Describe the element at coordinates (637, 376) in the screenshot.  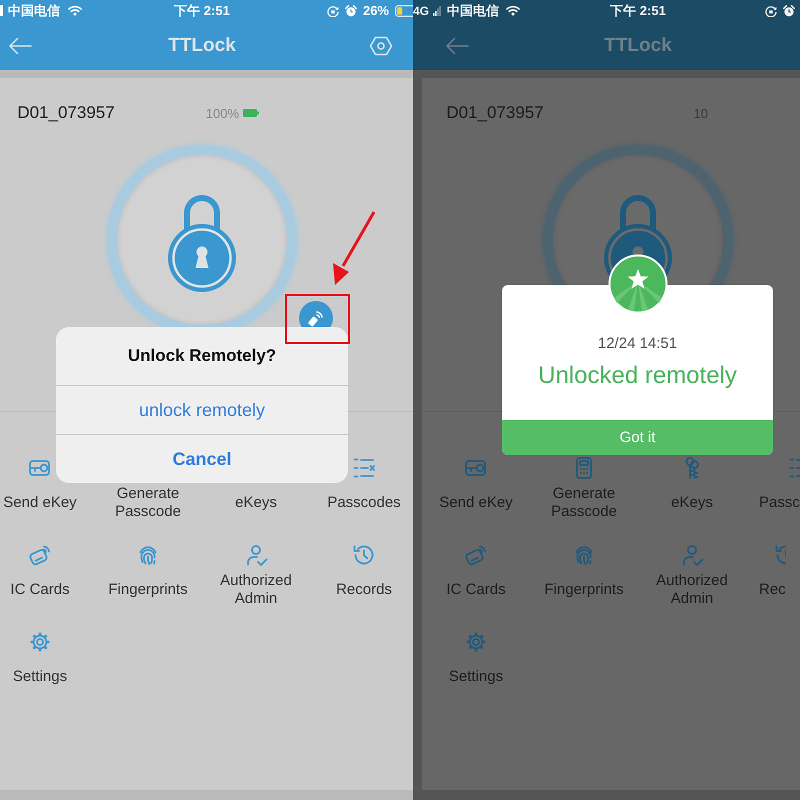
I see `success-message: Unlocked remotely` at that location.